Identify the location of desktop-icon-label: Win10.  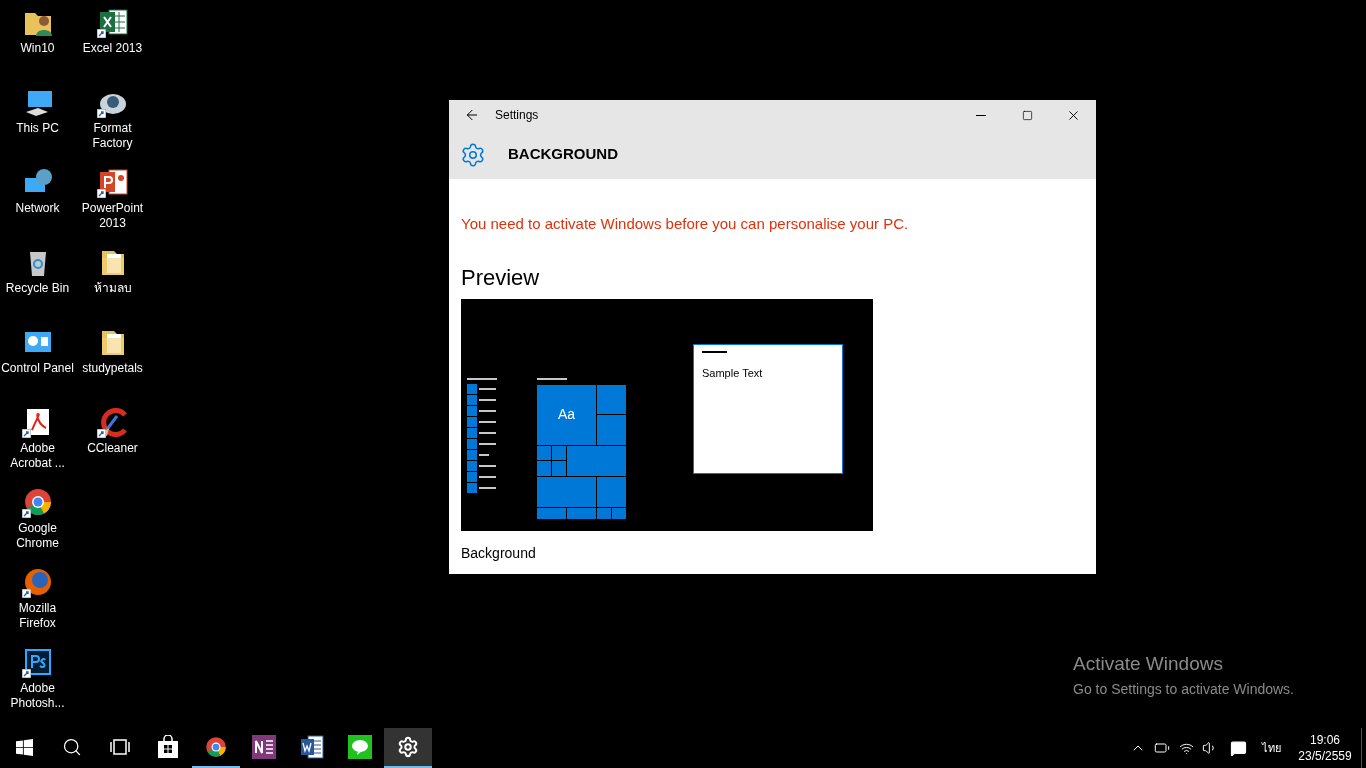
(37, 48).